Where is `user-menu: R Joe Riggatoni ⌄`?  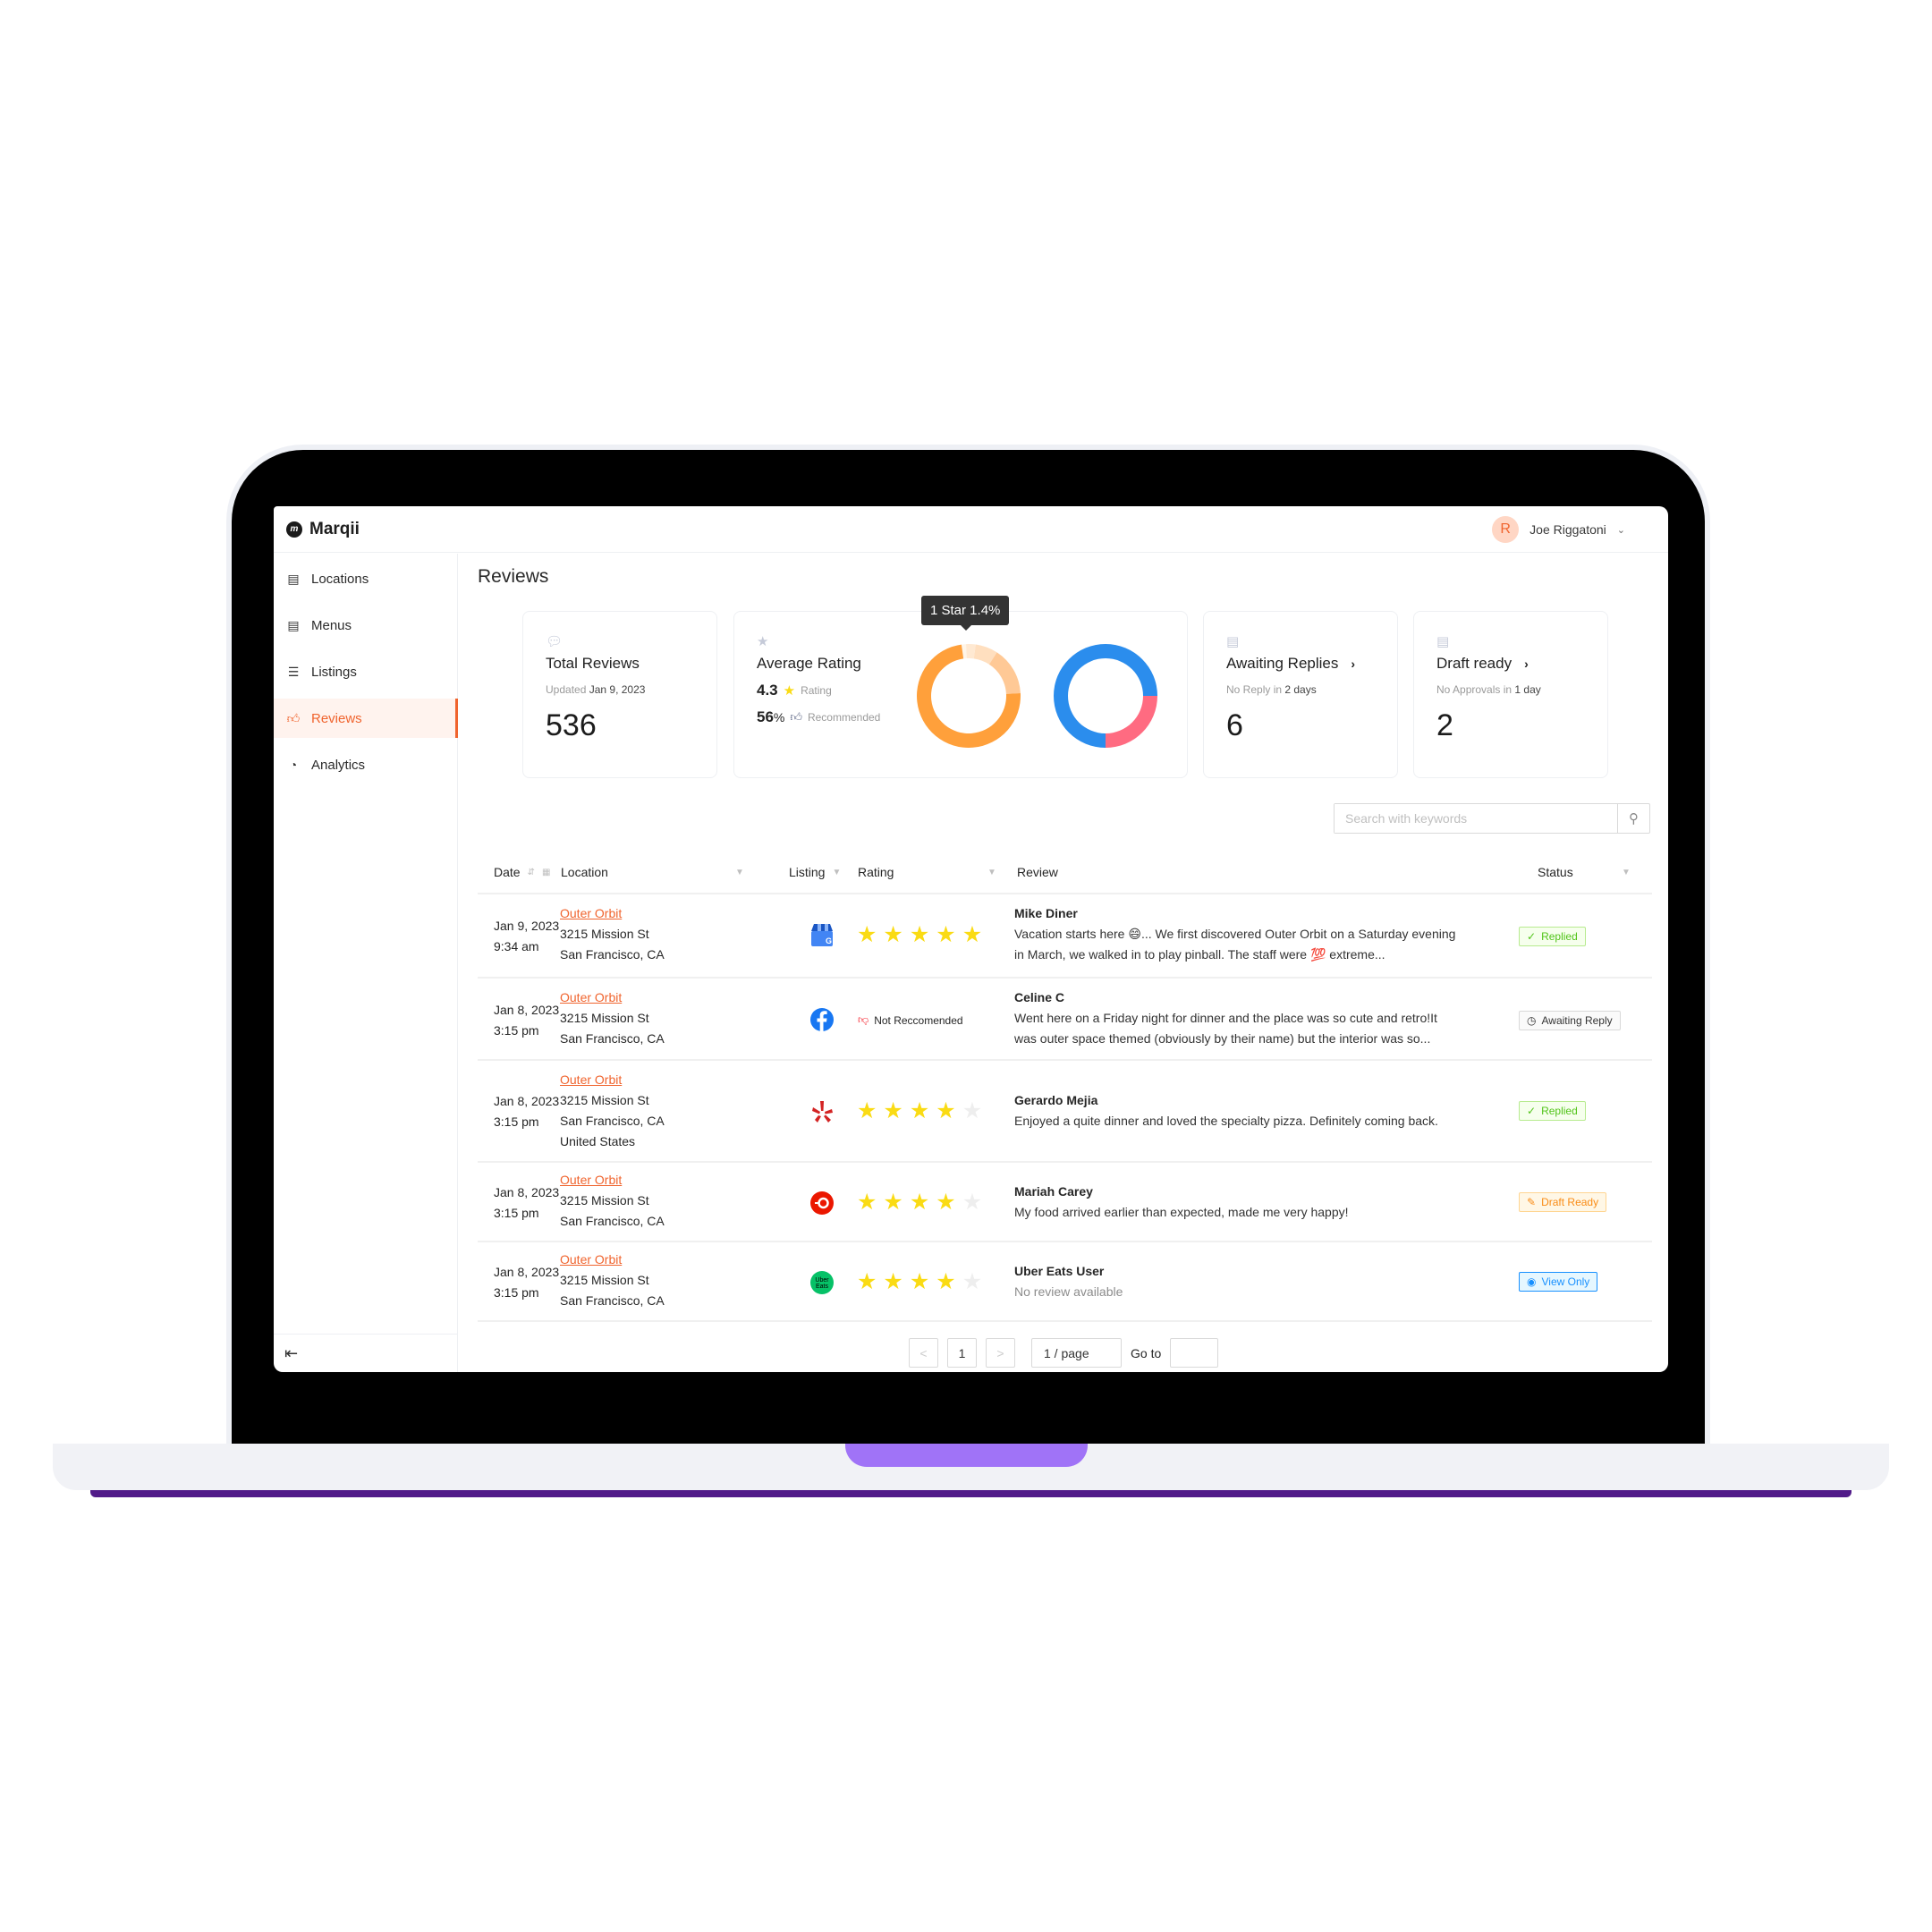
user-menu: R Joe Riggatoni ⌄ is located at coordinates (1558, 529).